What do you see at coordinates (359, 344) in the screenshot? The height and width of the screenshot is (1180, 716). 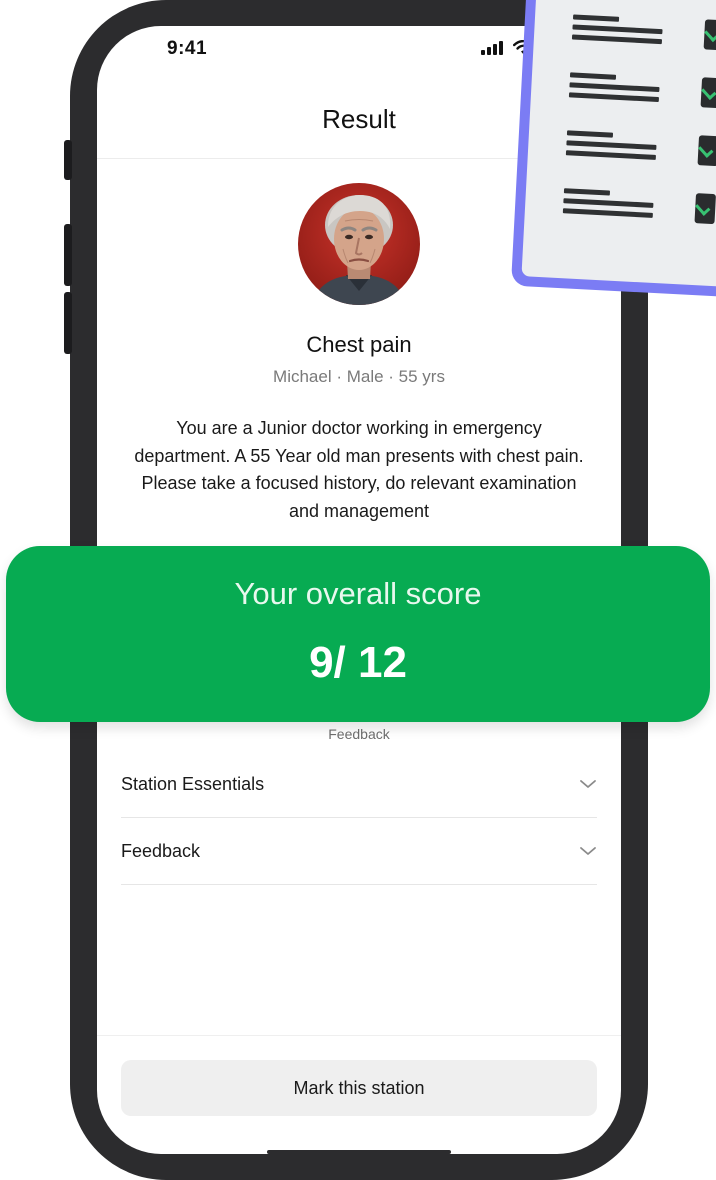 I see `case-title: Chest pain` at bounding box center [359, 344].